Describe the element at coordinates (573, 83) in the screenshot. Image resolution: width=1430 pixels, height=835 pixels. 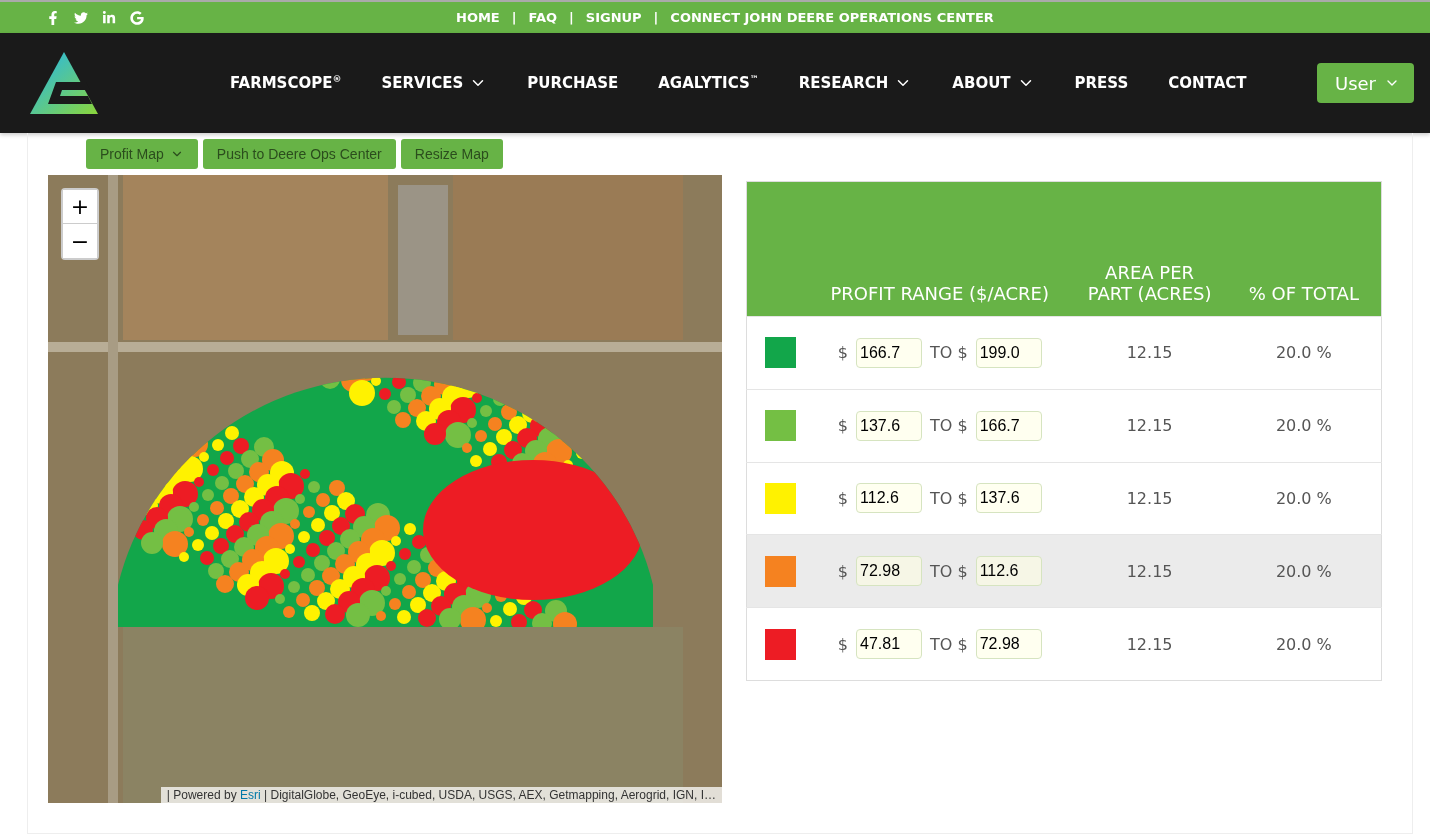
I see `nav-link: PURCHASE` at that location.